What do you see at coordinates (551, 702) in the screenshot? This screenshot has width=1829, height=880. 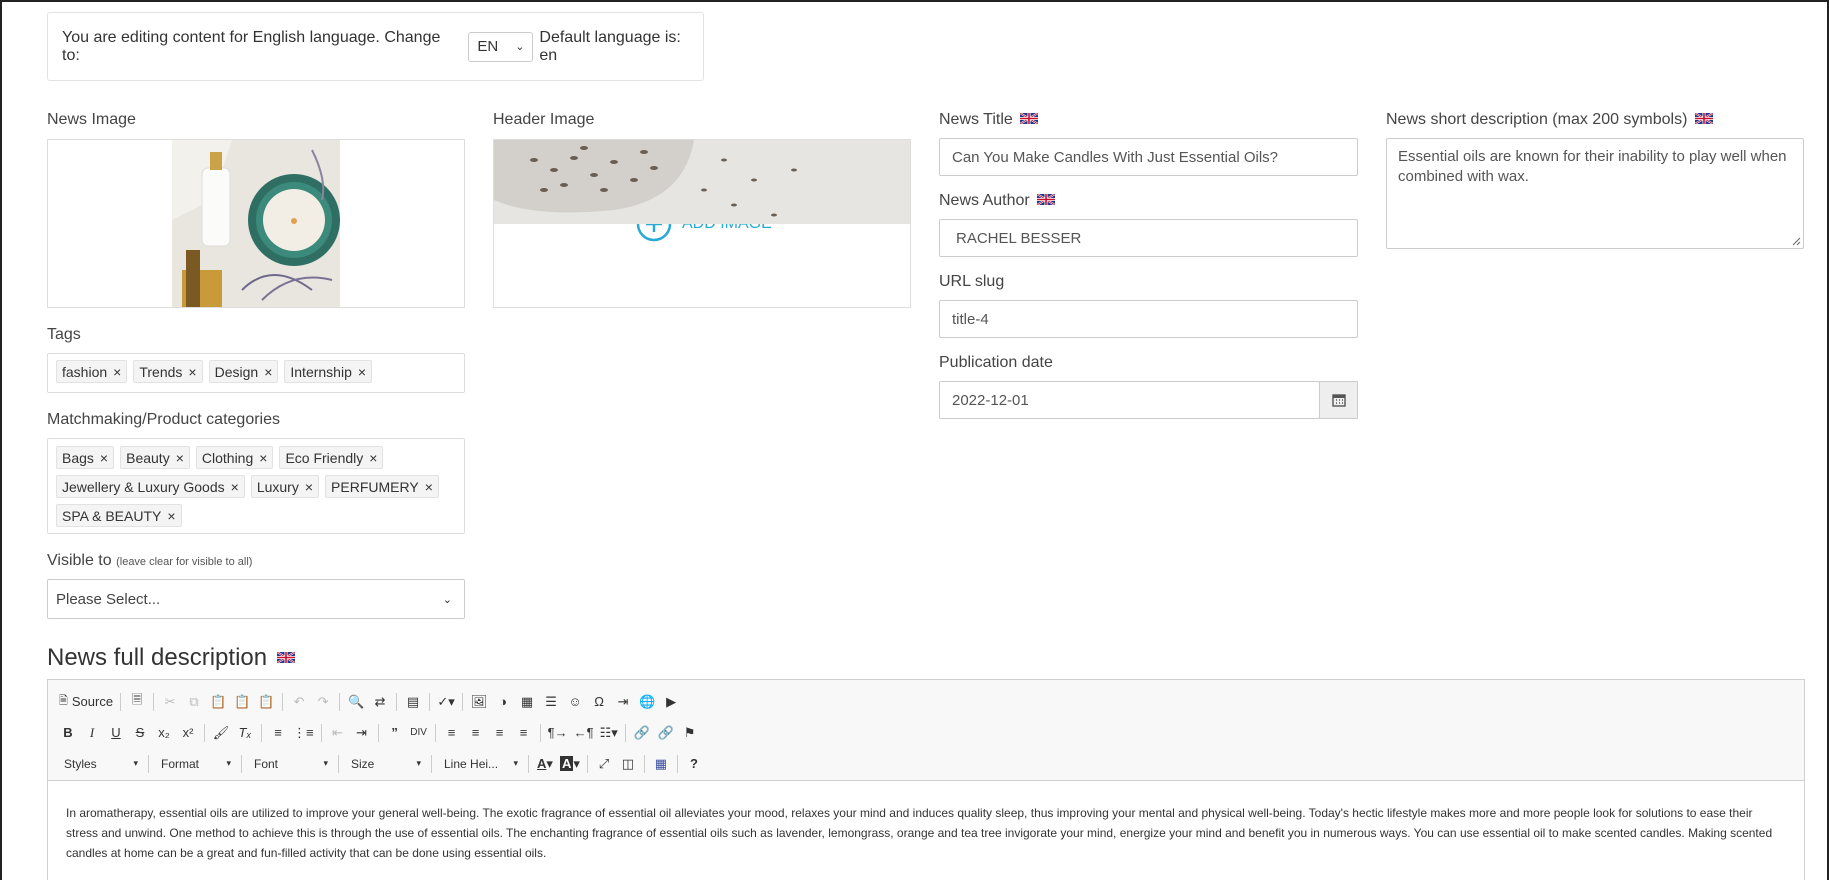 I see `horizontal-rule-icon: ☰` at bounding box center [551, 702].